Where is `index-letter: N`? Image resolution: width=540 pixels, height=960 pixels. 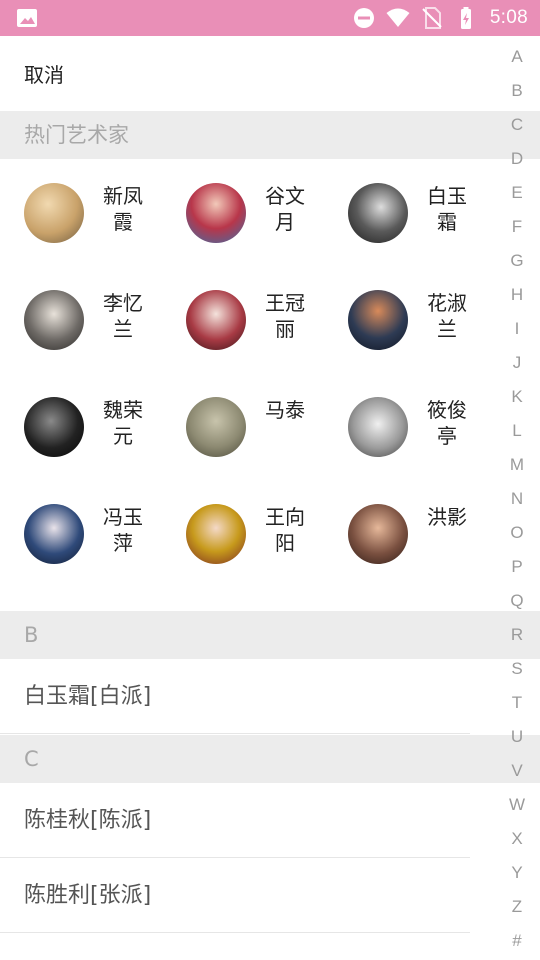 index-letter: N is located at coordinates (517, 499).